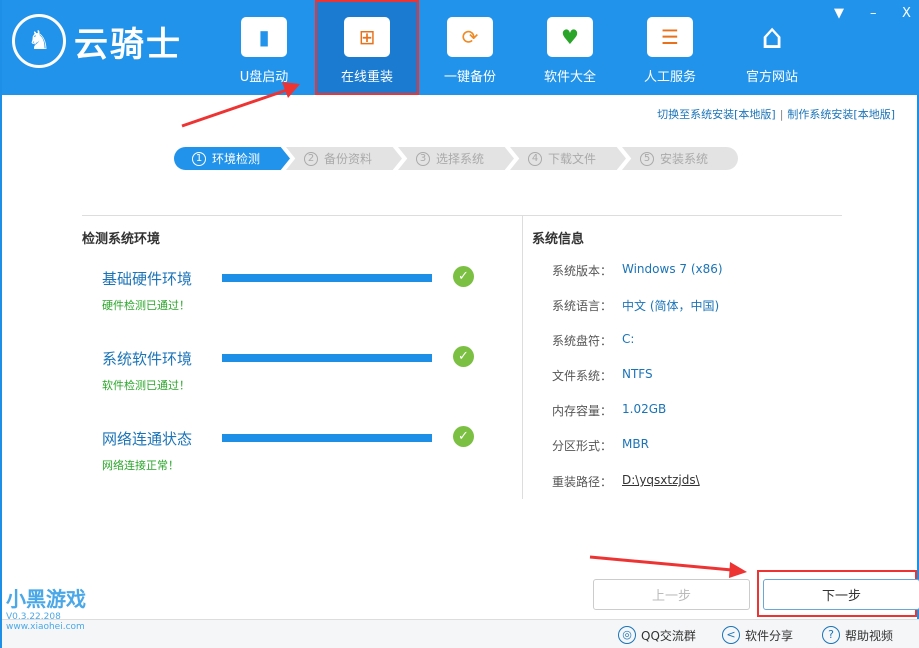  What do you see at coordinates (327, 358) in the screenshot?
I see `software-progress-bar` at bounding box center [327, 358].